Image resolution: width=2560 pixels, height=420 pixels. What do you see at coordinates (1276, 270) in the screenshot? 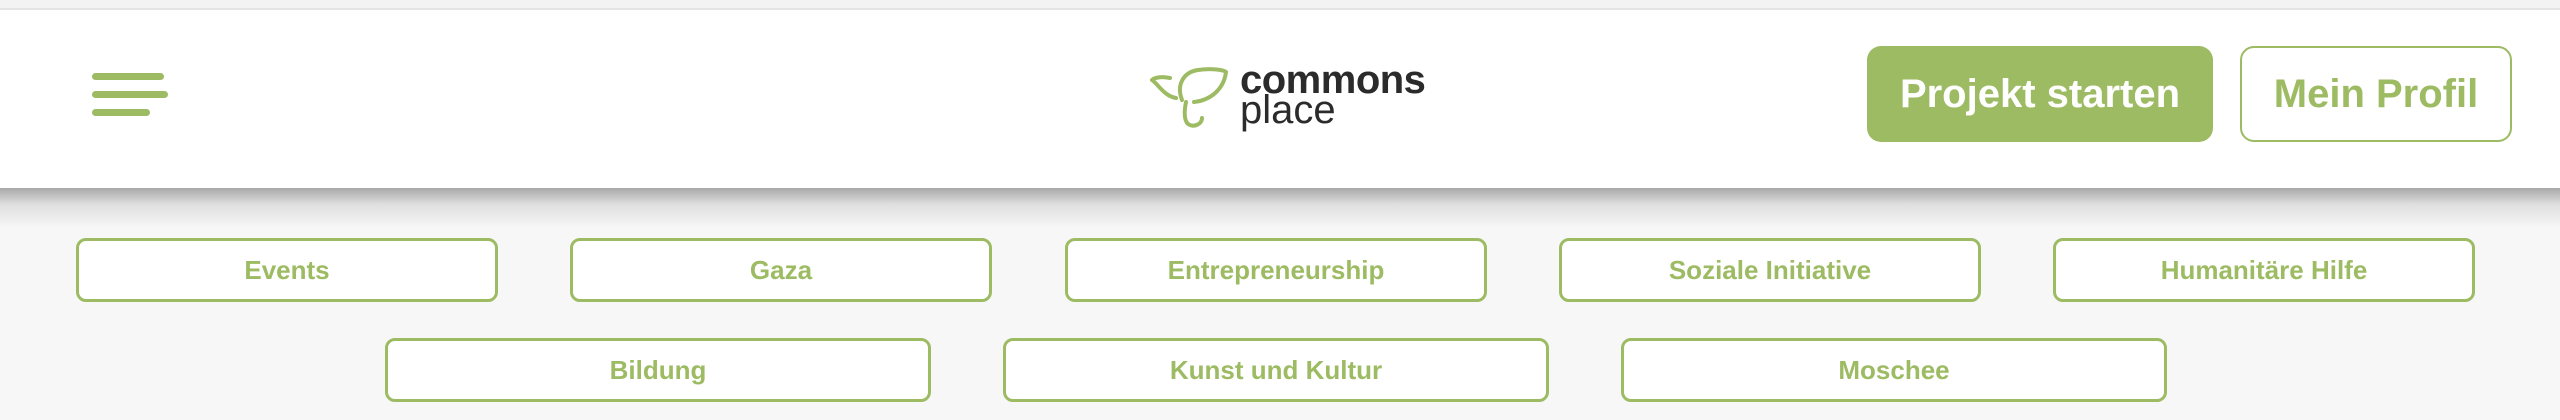
I see `tag-entrepreneurship: Entrepreneurship` at bounding box center [1276, 270].